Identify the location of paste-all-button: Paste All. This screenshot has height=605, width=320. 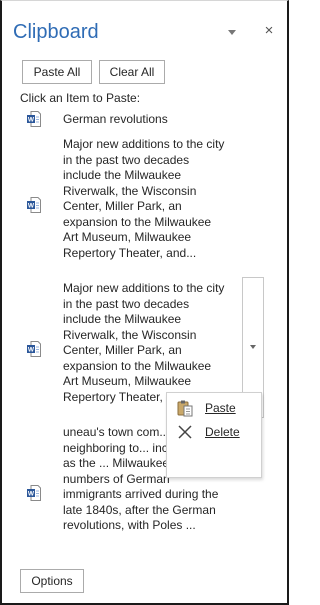
(57, 72).